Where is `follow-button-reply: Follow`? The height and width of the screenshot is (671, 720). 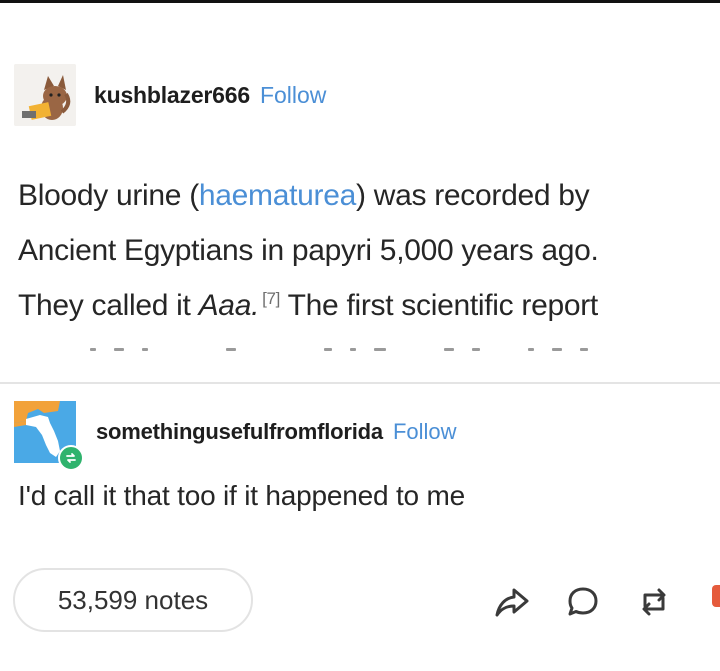 follow-button-reply: Follow is located at coordinates (425, 432).